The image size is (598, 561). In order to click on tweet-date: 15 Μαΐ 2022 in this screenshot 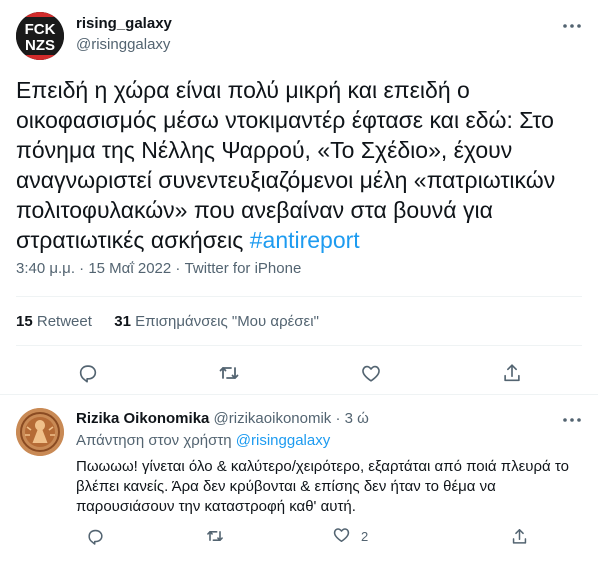, I will do `click(129, 268)`.